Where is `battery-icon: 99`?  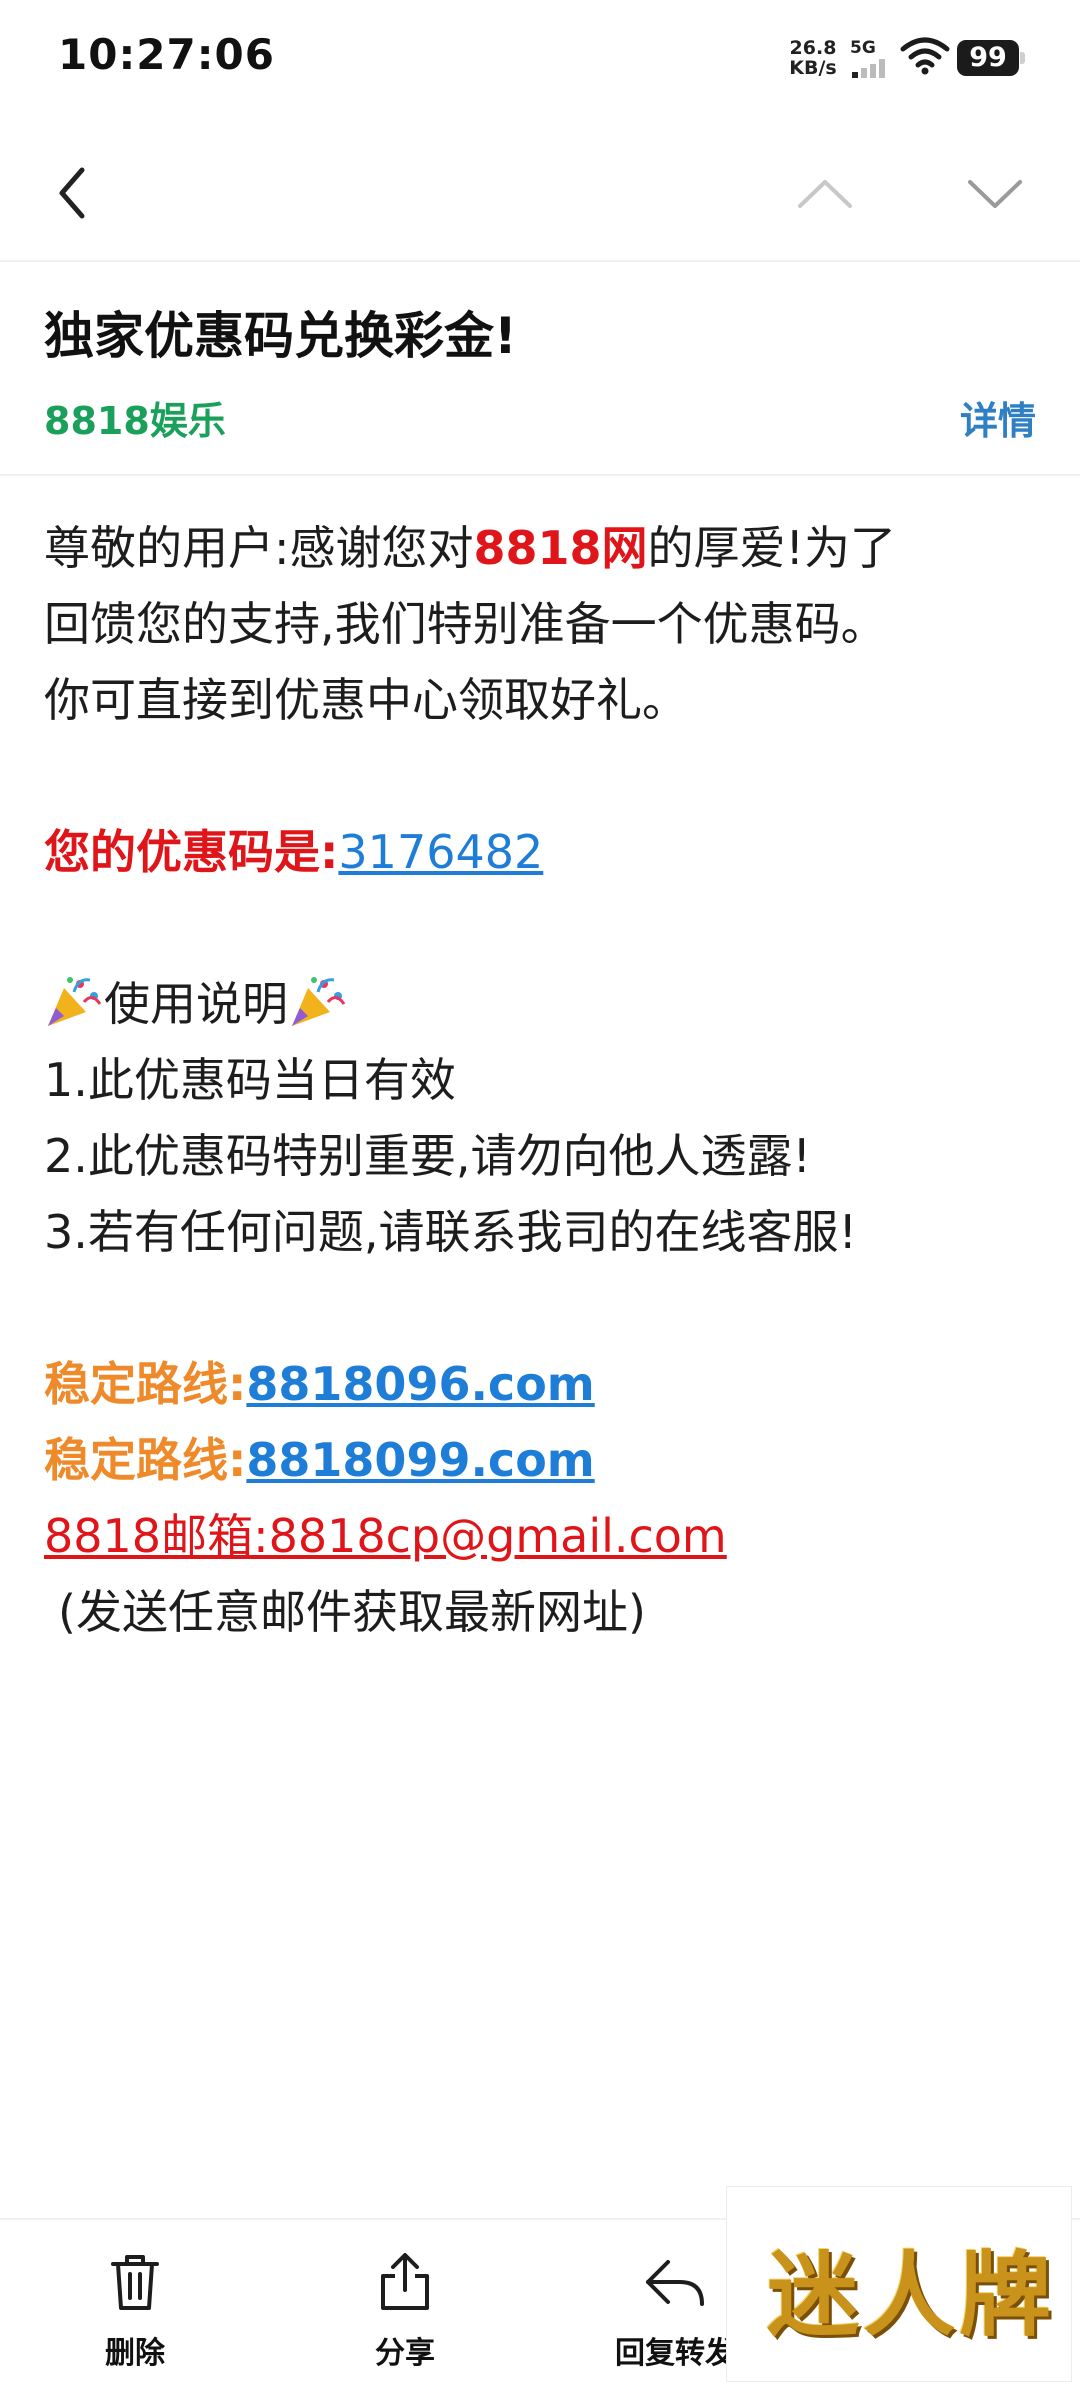 battery-icon: 99 is located at coordinates (988, 58).